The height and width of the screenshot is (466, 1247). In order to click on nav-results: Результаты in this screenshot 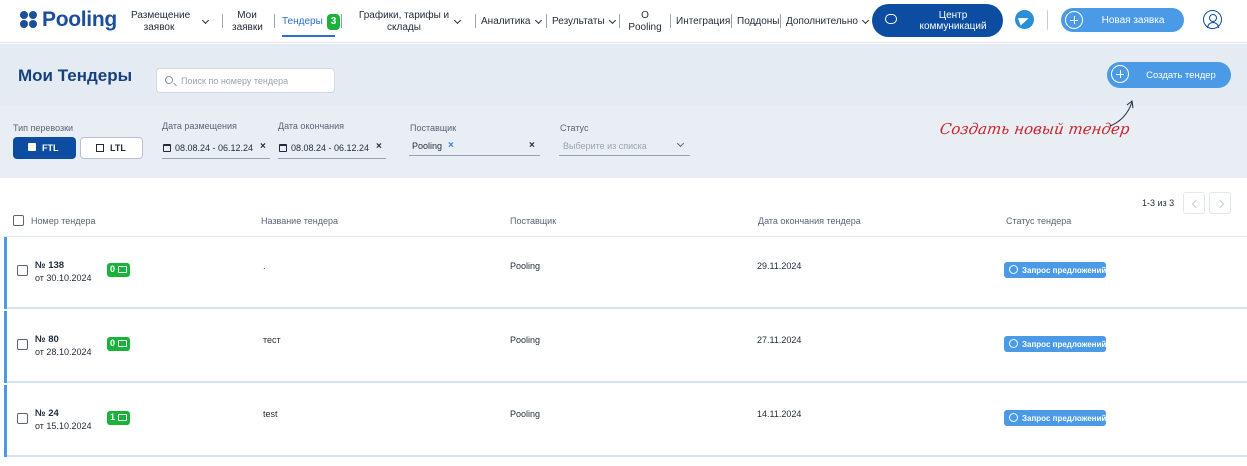, I will do `click(584, 21)`.